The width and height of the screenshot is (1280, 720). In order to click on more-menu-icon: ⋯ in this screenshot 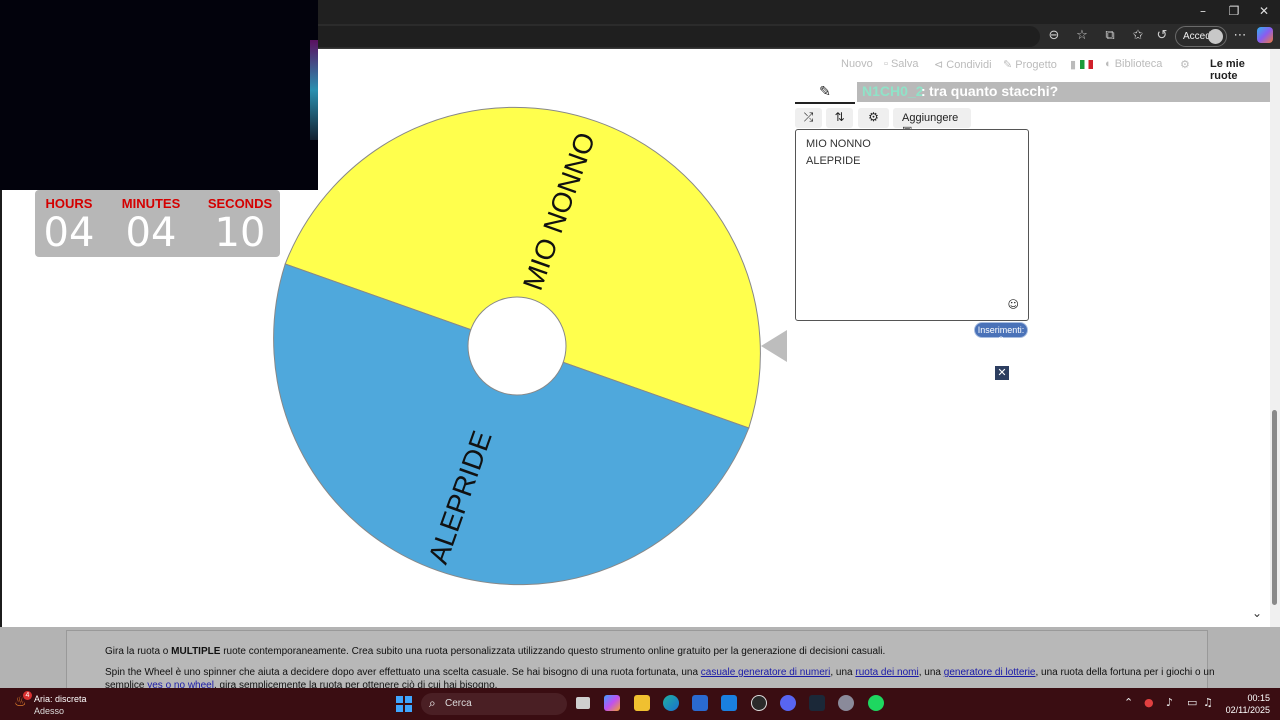, I will do `click(1240, 35)`.